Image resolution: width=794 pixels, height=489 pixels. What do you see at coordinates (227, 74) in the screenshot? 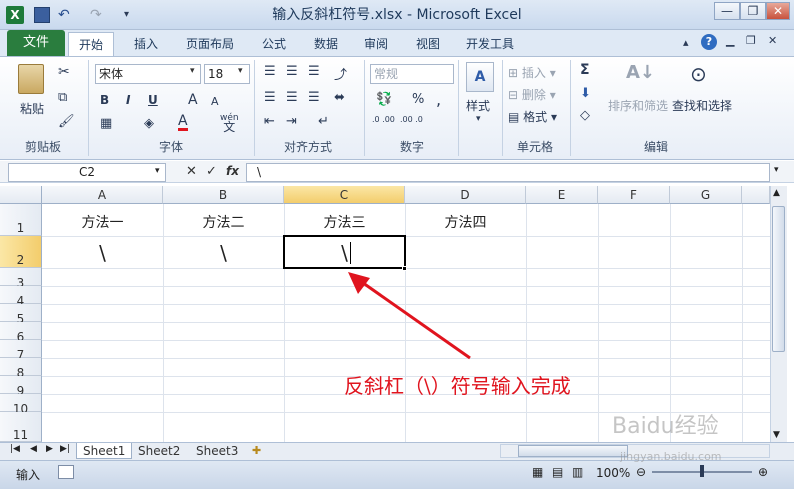
I see `font-size-select: 18` at bounding box center [227, 74].